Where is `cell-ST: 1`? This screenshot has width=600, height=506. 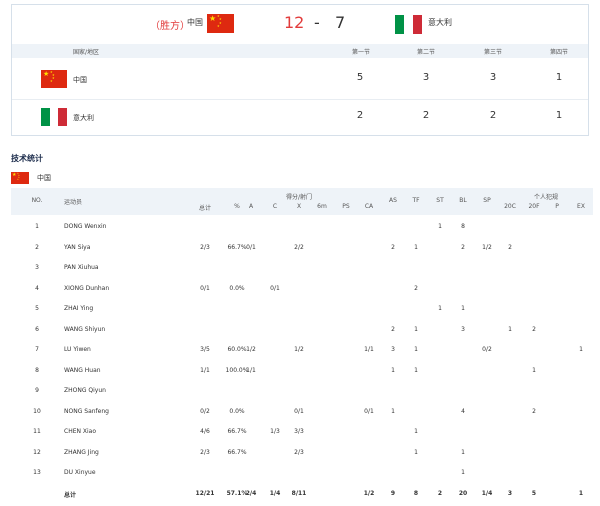 cell-ST: 1 is located at coordinates (440, 308).